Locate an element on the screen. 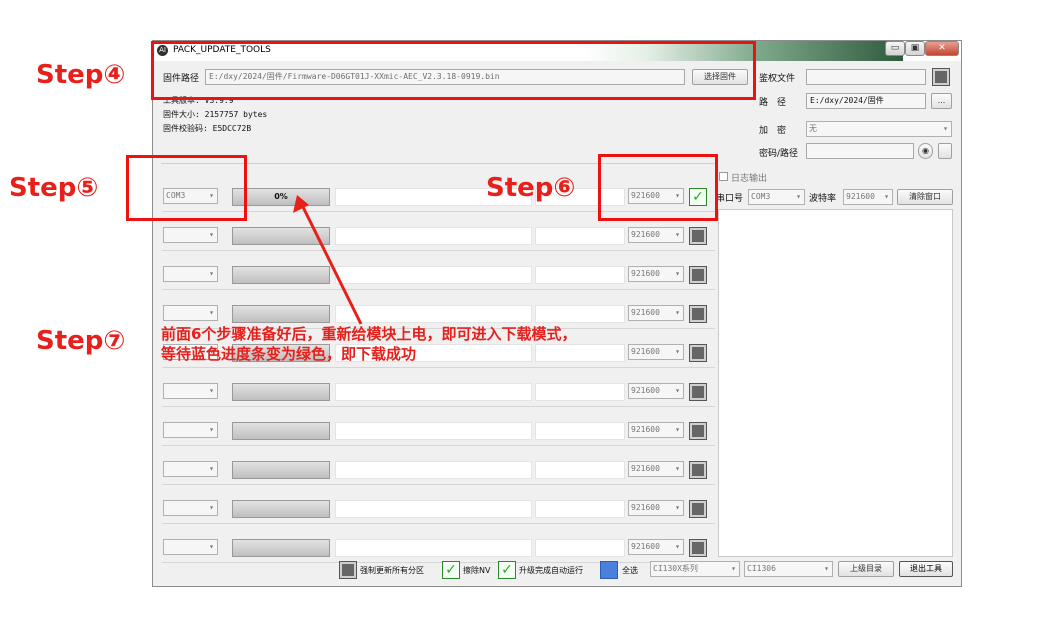 Image resolution: width=1044 pixels, height=632 pixels. step7-note-line1: 前面6个步骤准备好后，重新给模块上电，即可进入下载模式， is located at coordinates (369, 334).